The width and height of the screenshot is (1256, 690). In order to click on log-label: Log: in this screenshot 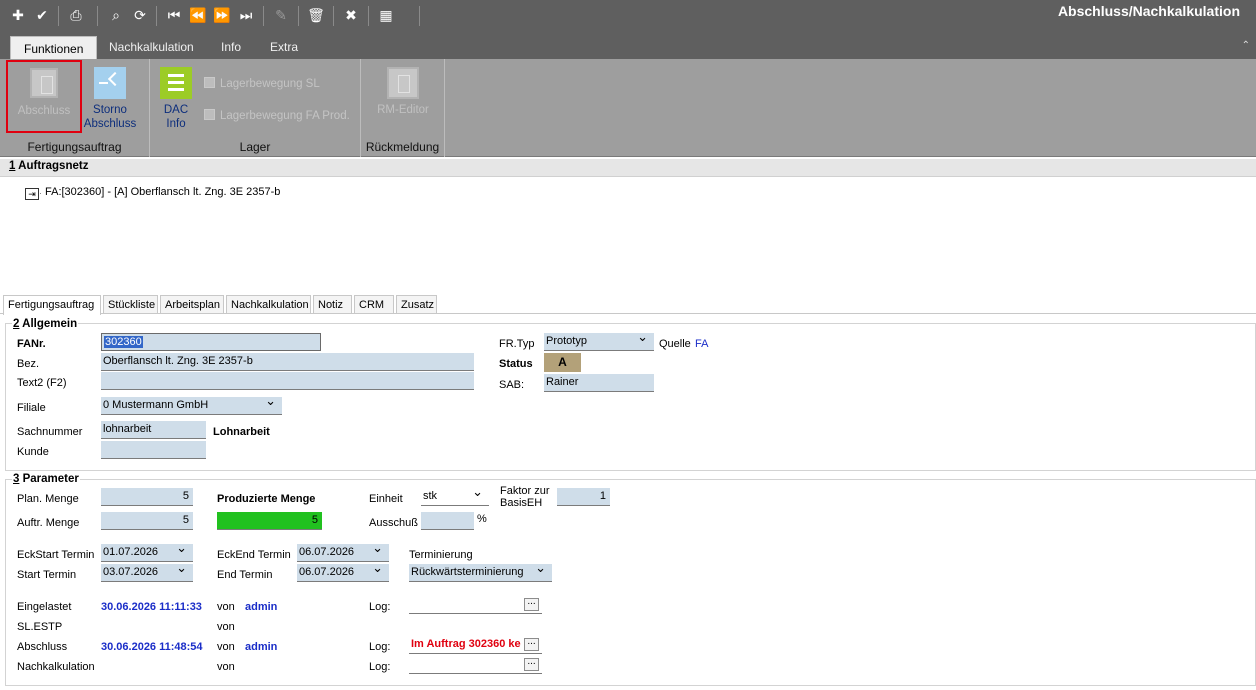, I will do `click(380, 607)`.